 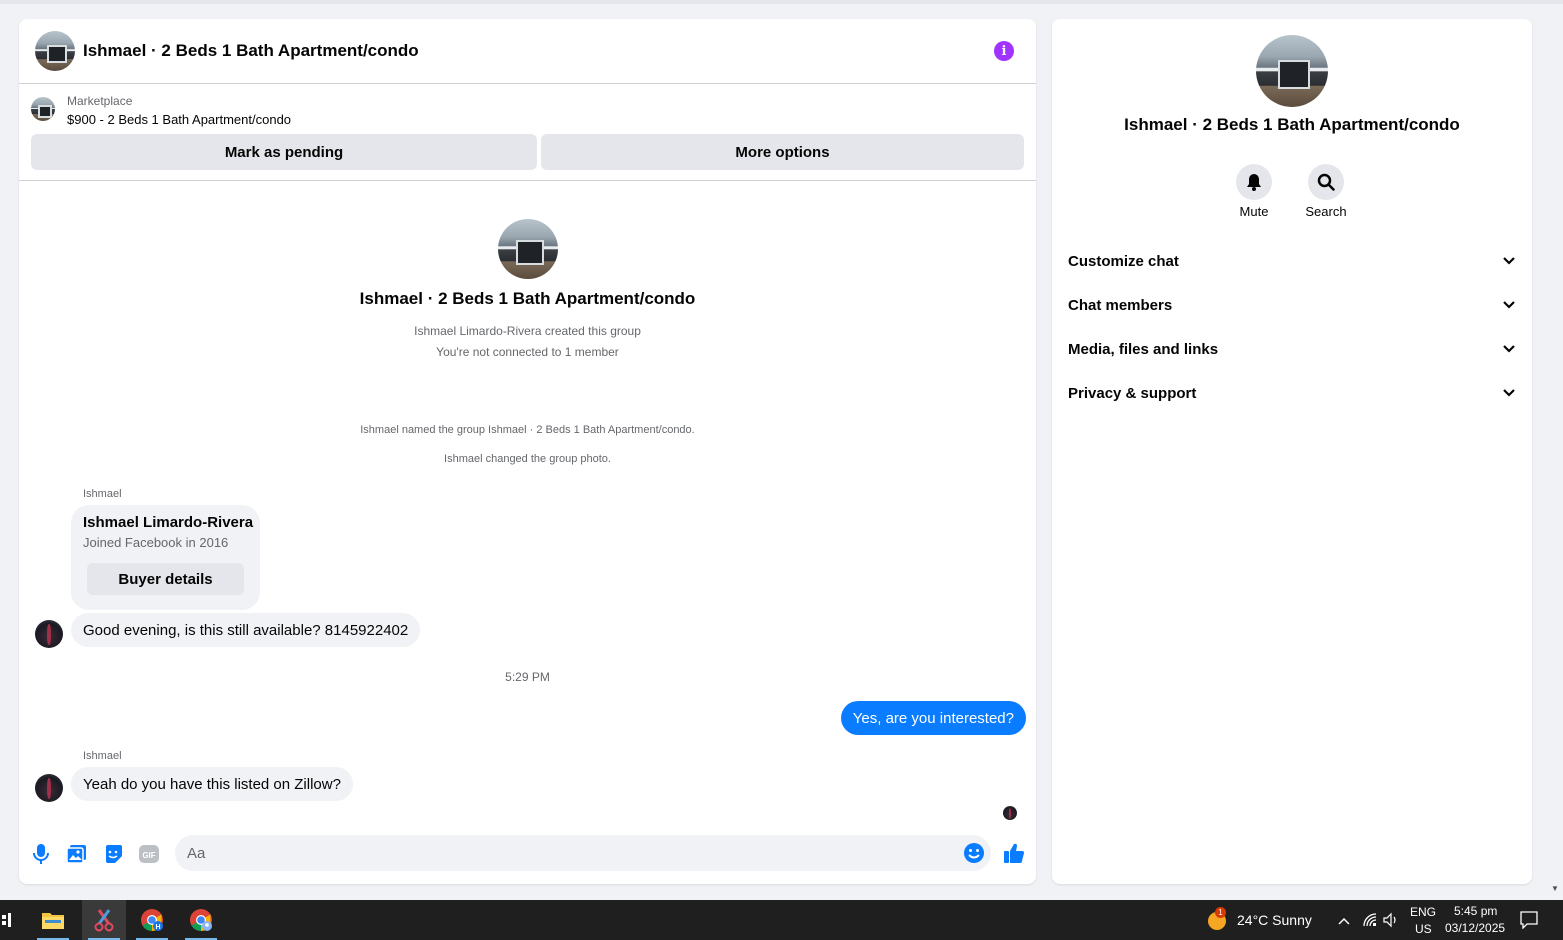 I want to click on listing-thumbnail, so click(x=43, y=109).